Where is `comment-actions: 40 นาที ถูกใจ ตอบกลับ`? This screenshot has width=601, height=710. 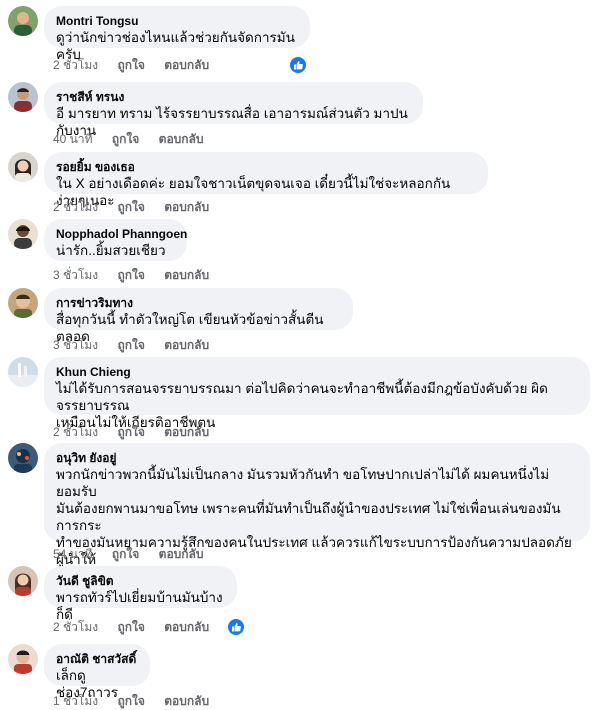
comment-actions: 40 นาที ถูกใจ ตอบกลับ is located at coordinates (136, 139).